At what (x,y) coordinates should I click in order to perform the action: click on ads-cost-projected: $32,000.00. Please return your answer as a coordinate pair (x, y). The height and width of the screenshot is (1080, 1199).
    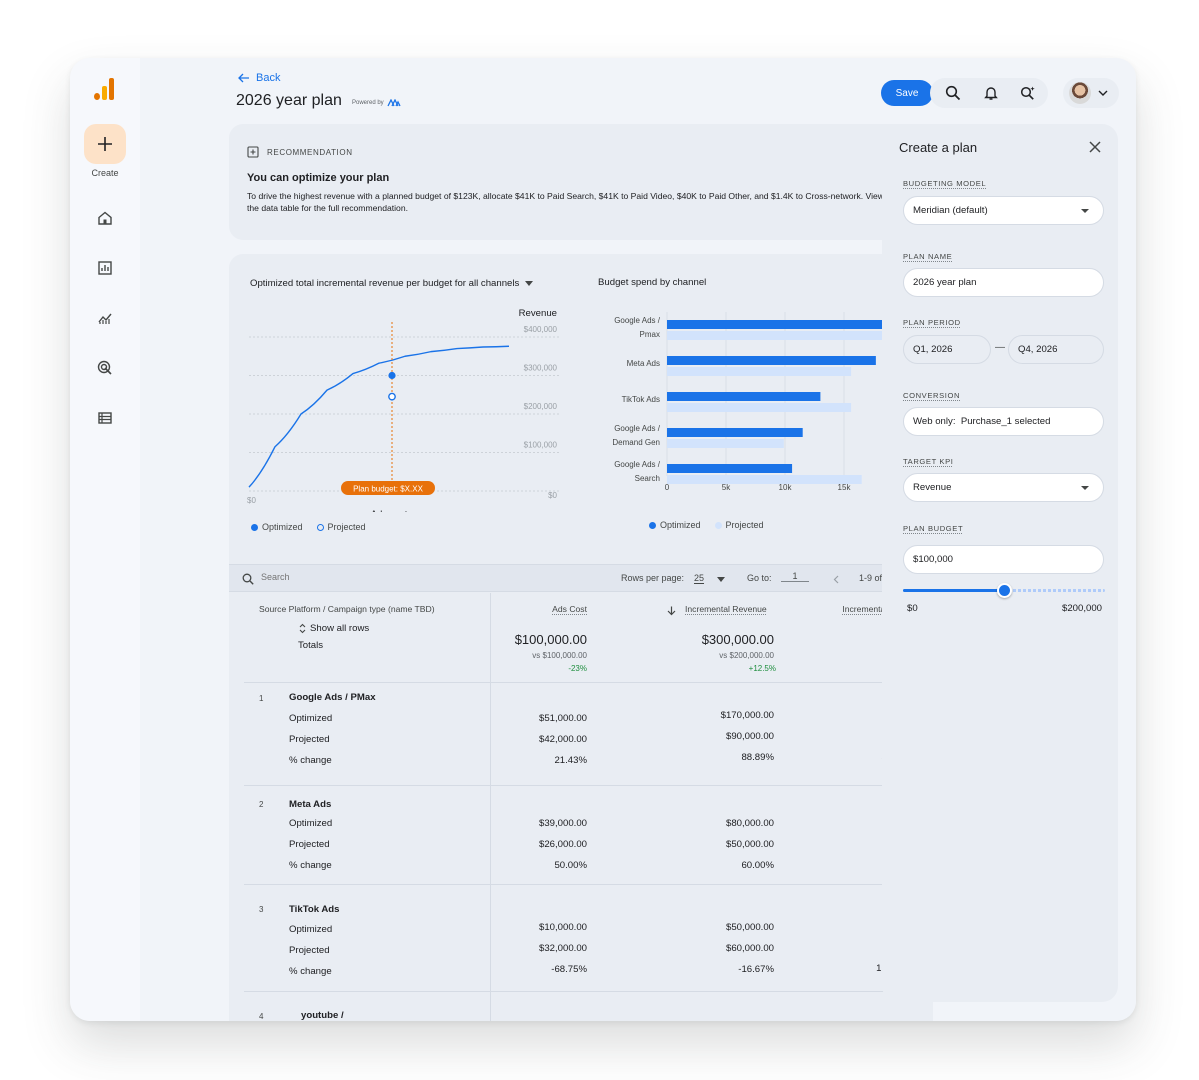
    Looking at the image, I should click on (562, 948).